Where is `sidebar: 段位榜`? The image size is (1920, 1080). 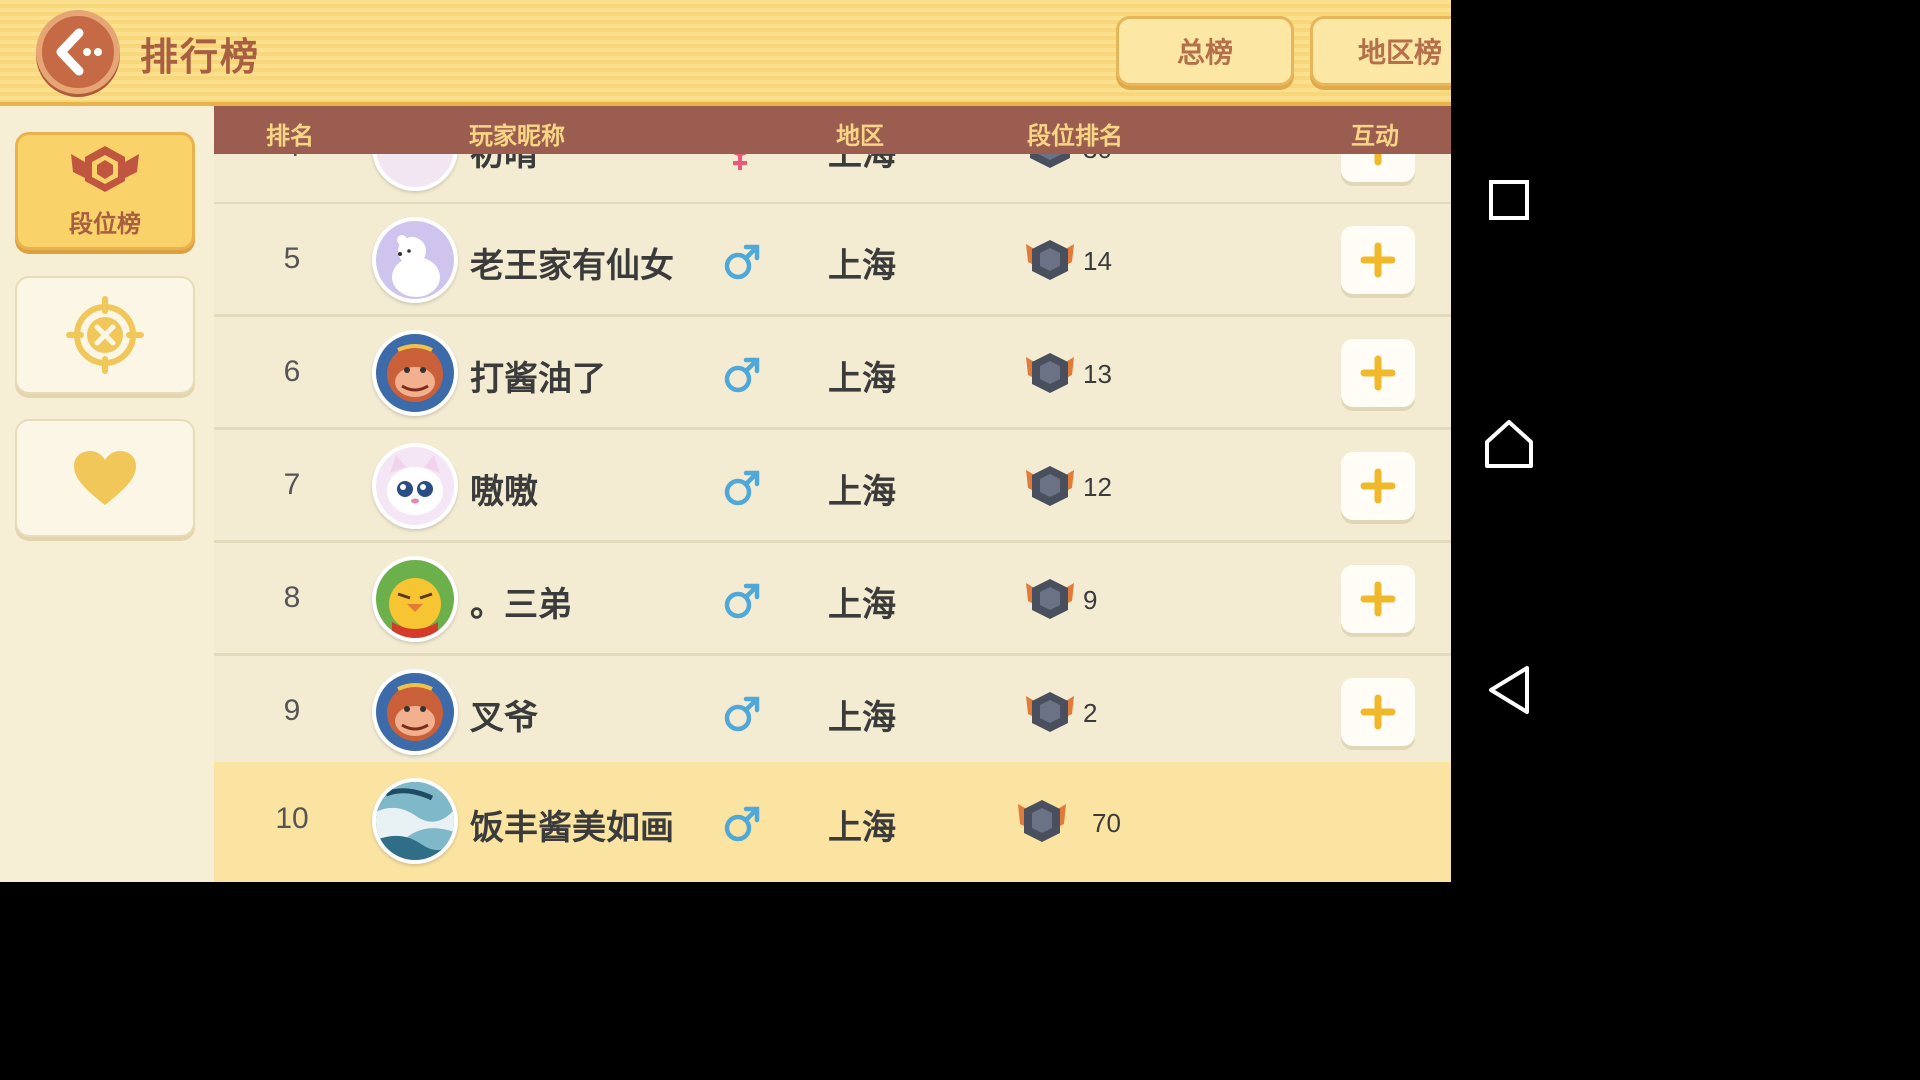
sidebar: 段位榜 is located at coordinates (106, 494).